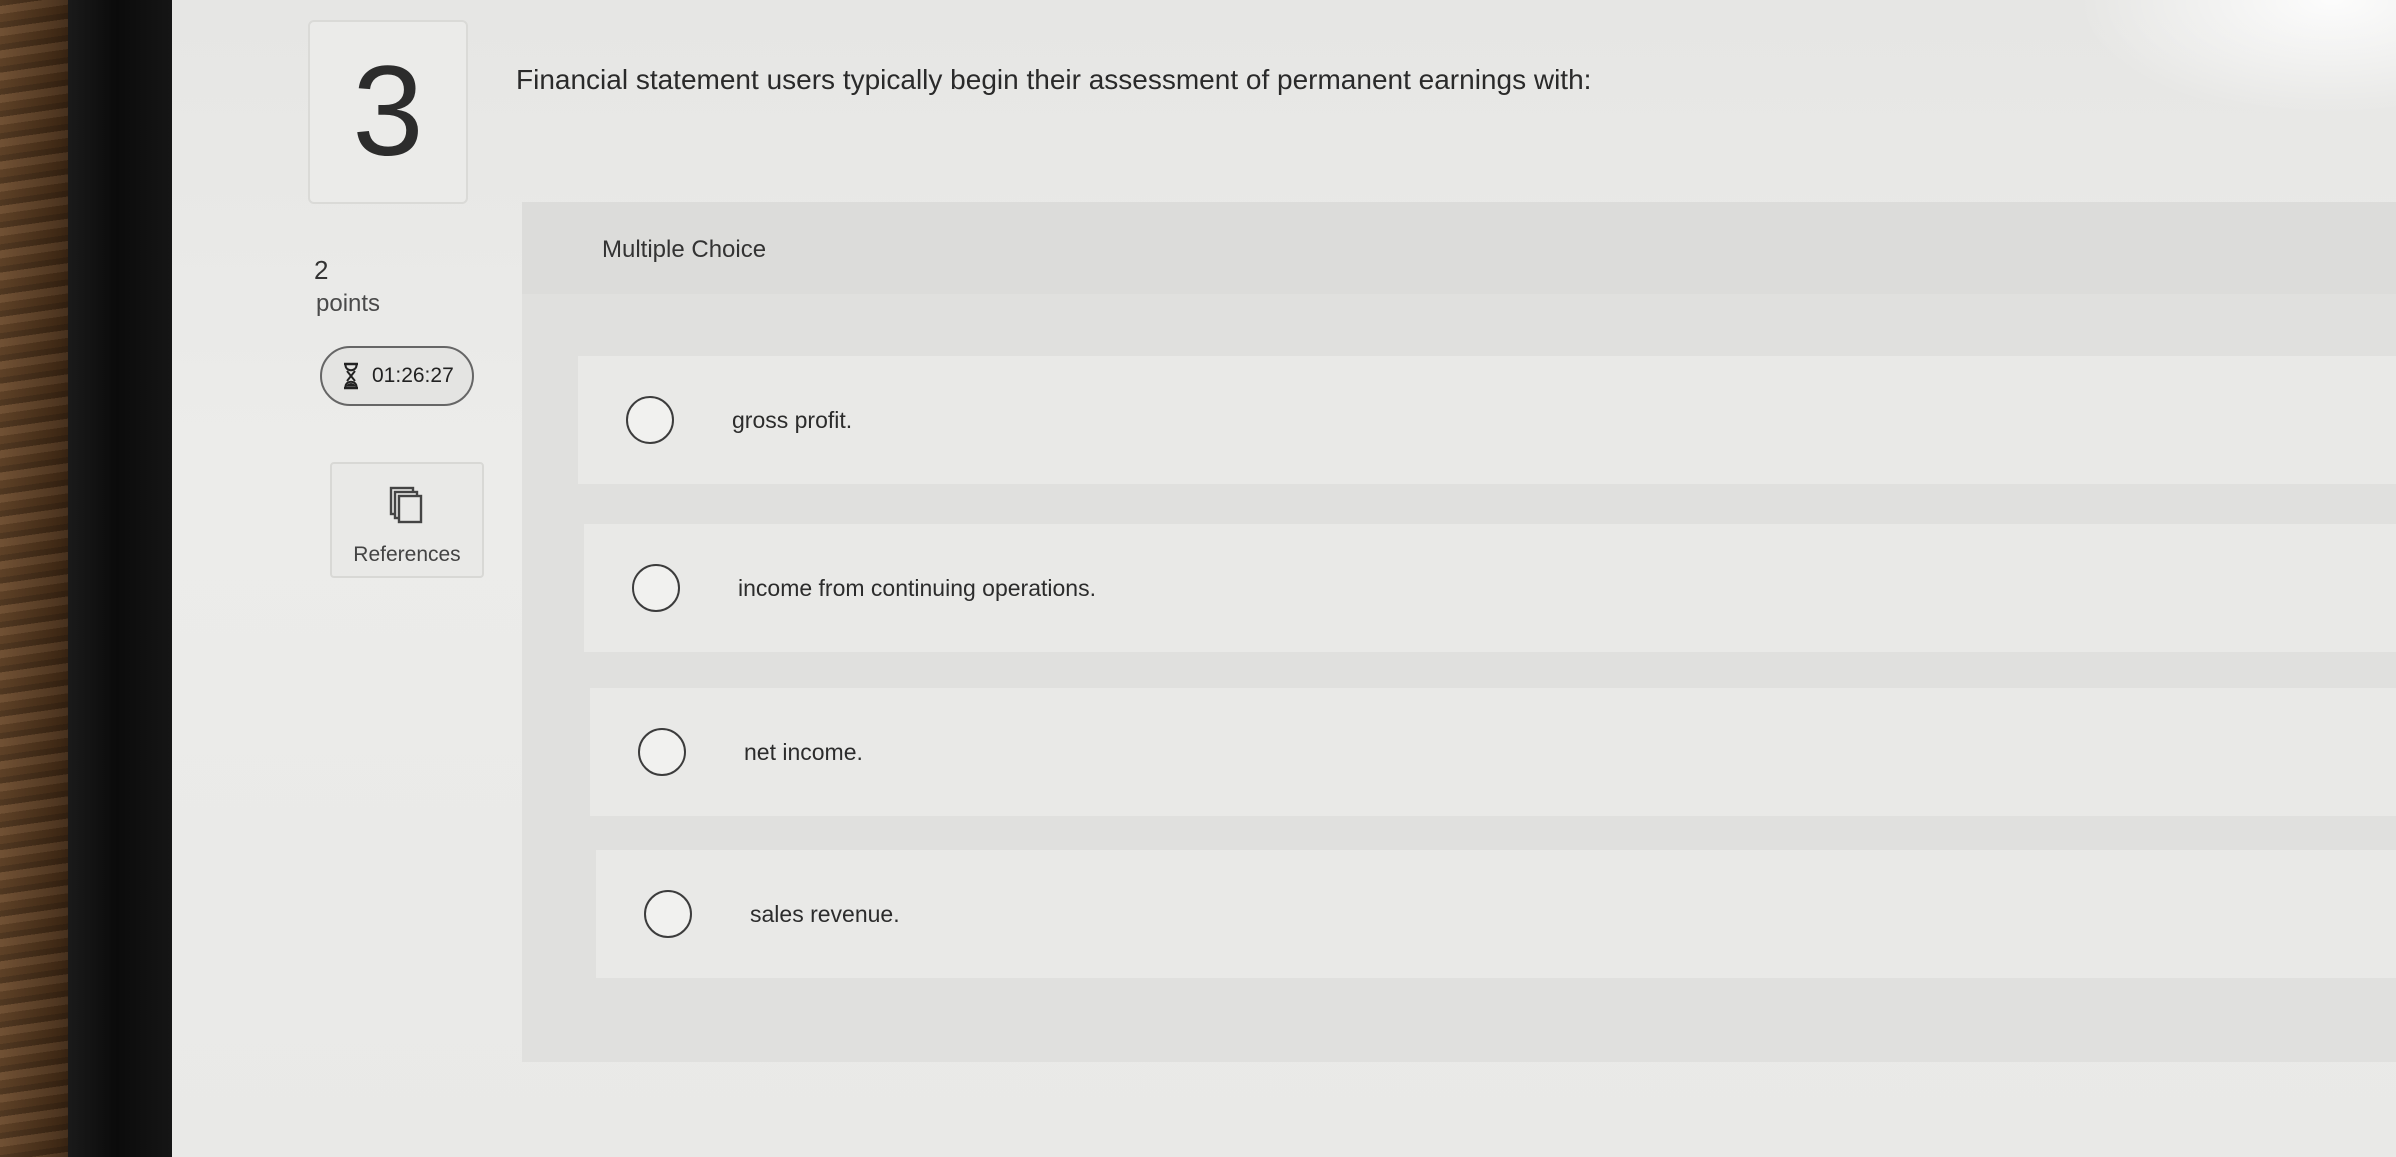 Image resolution: width=2396 pixels, height=1157 pixels. What do you see at coordinates (803, 751) in the screenshot?
I see `choice-text: net income.` at bounding box center [803, 751].